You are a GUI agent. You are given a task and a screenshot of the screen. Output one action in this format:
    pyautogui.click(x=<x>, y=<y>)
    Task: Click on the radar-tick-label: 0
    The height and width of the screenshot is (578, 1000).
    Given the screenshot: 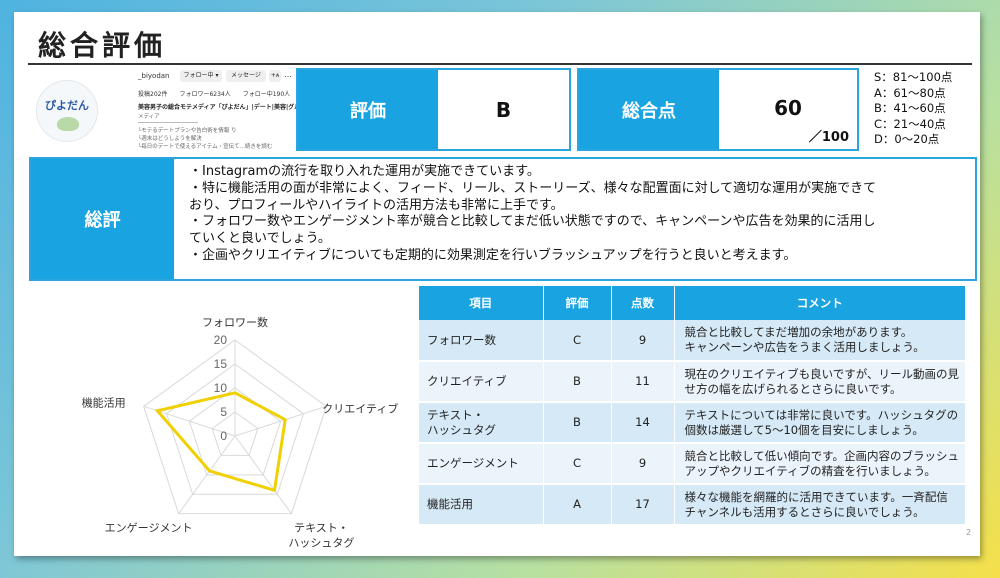 What is the action you would take?
    pyautogui.click(x=223, y=436)
    